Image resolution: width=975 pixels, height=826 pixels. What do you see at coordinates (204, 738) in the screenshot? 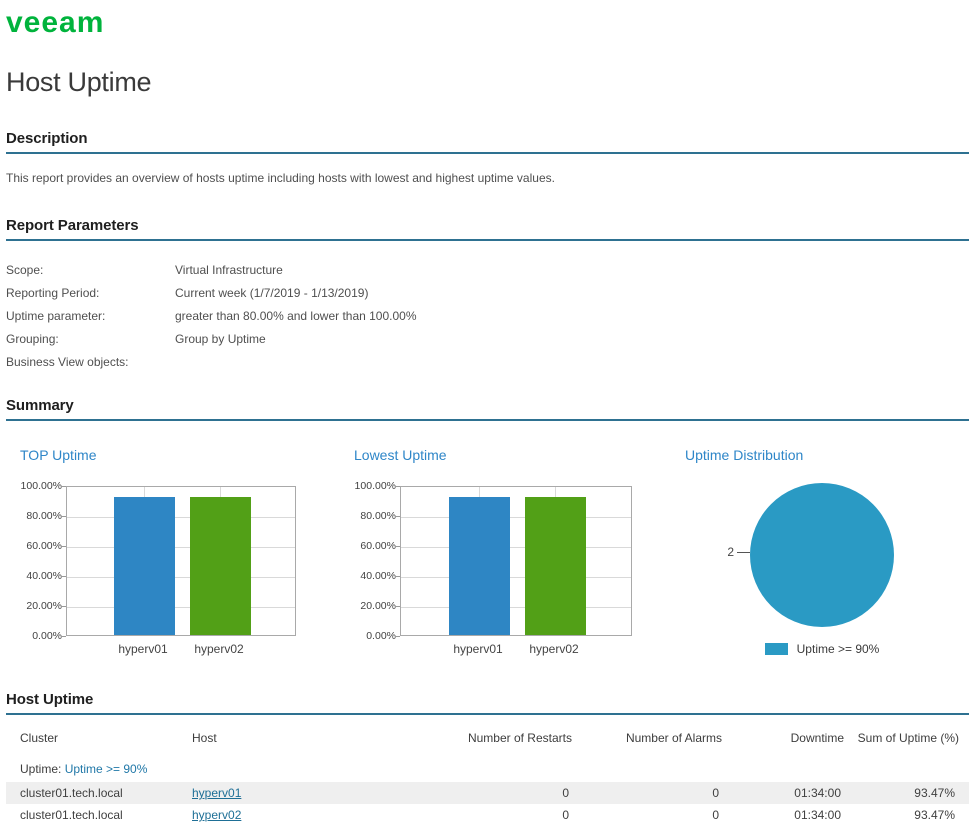
I see `column-header-host: Host` at bounding box center [204, 738].